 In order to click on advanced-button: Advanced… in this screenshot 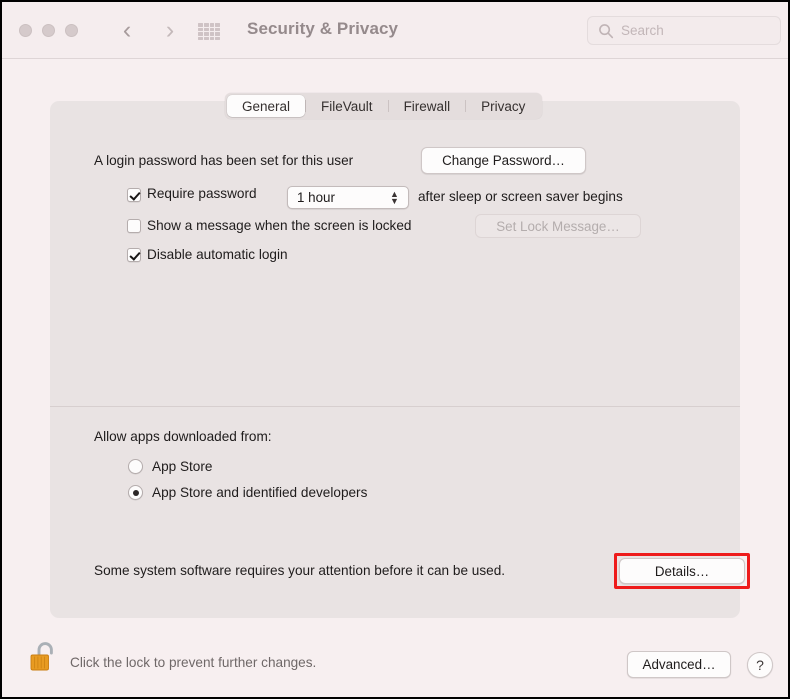, I will do `click(679, 664)`.